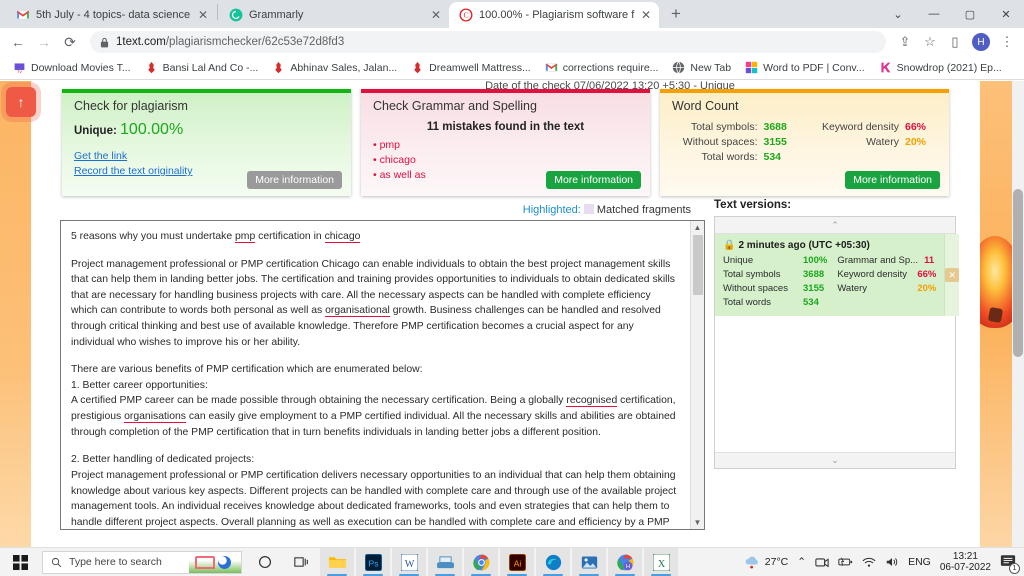  I want to click on browser-tab-2: C 100.00% - Plagiarism software fre ✕, so click(554, 15).